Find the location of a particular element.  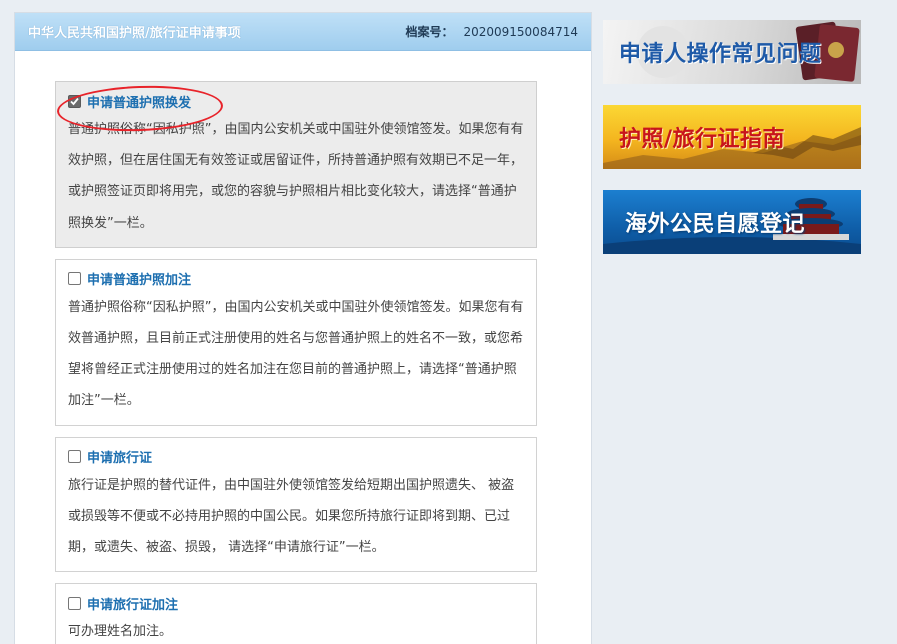

checkbox-passport-endorsement is located at coordinates (74, 279).